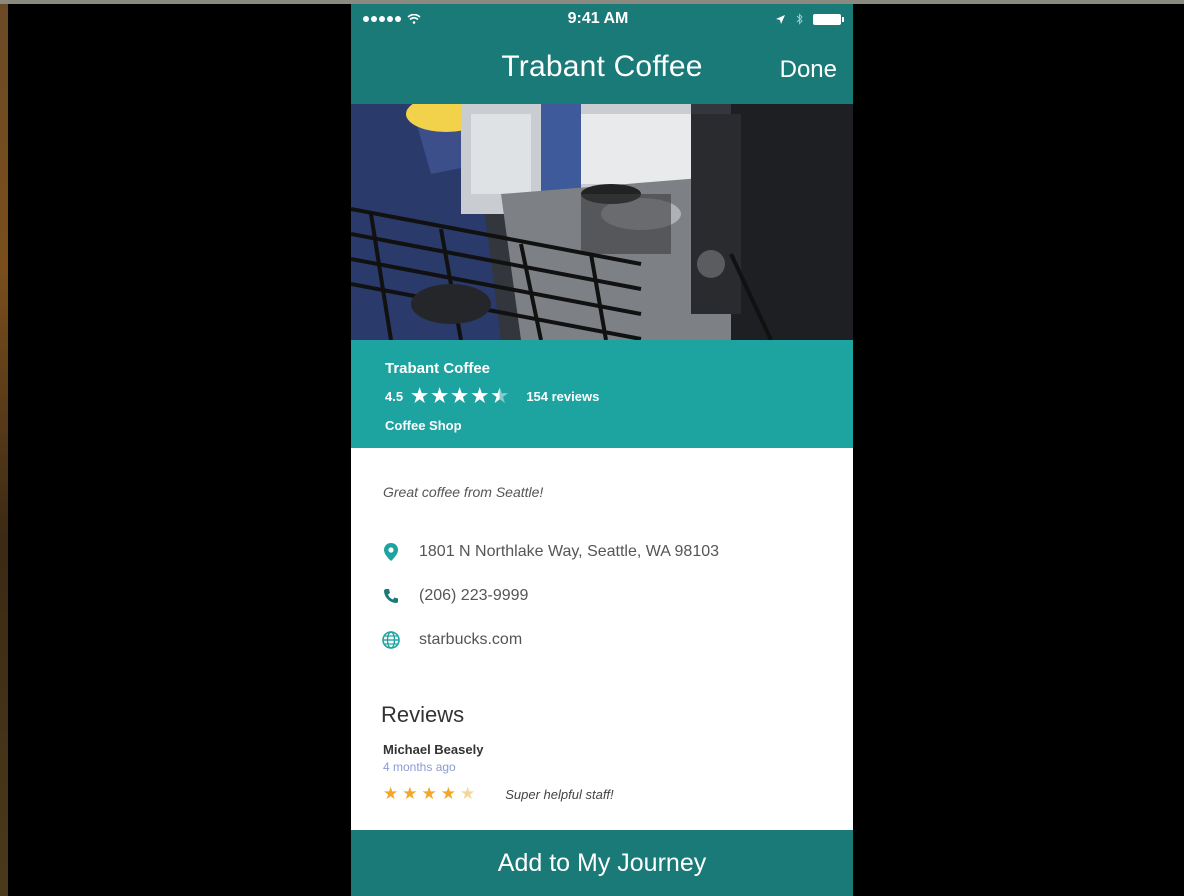 The width and height of the screenshot is (1184, 896). Describe the element at coordinates (423, 425) in the screenshot. I see `place-category: Coffee Shop` at that location.